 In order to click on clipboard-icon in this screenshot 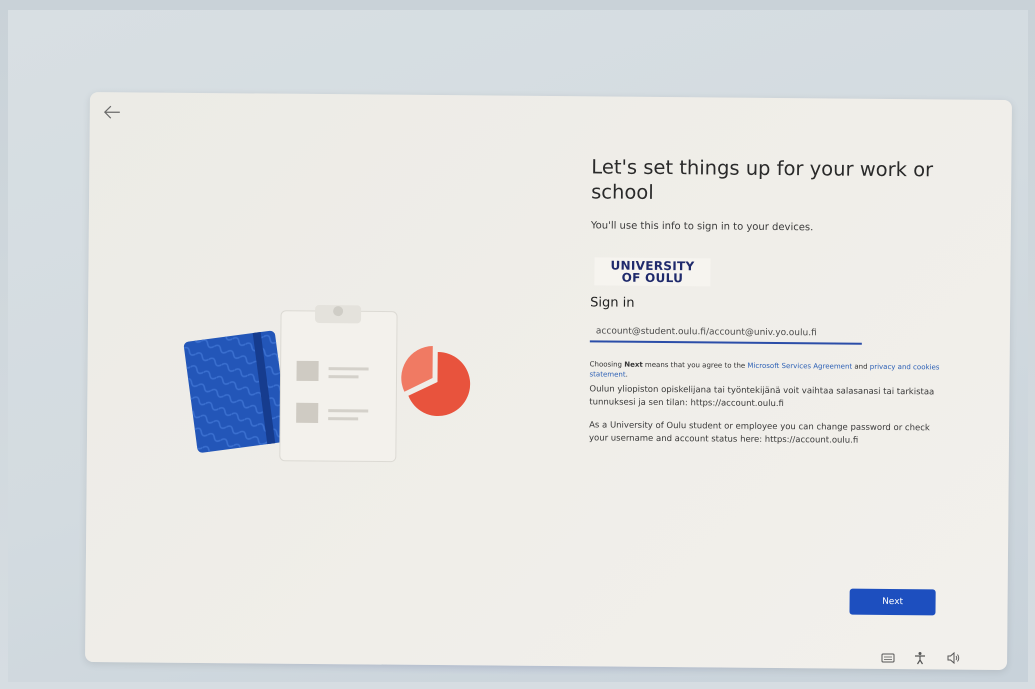, I will do `click(338, 384)`.